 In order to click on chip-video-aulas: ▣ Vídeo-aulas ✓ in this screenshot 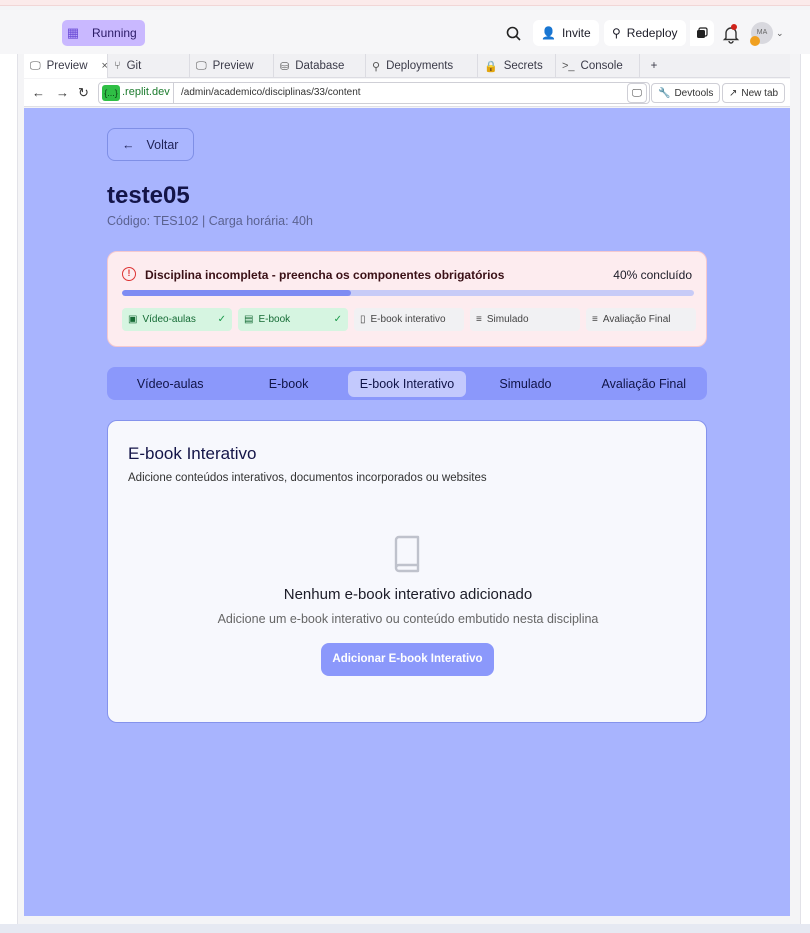, I will do `click(177, 319)`.